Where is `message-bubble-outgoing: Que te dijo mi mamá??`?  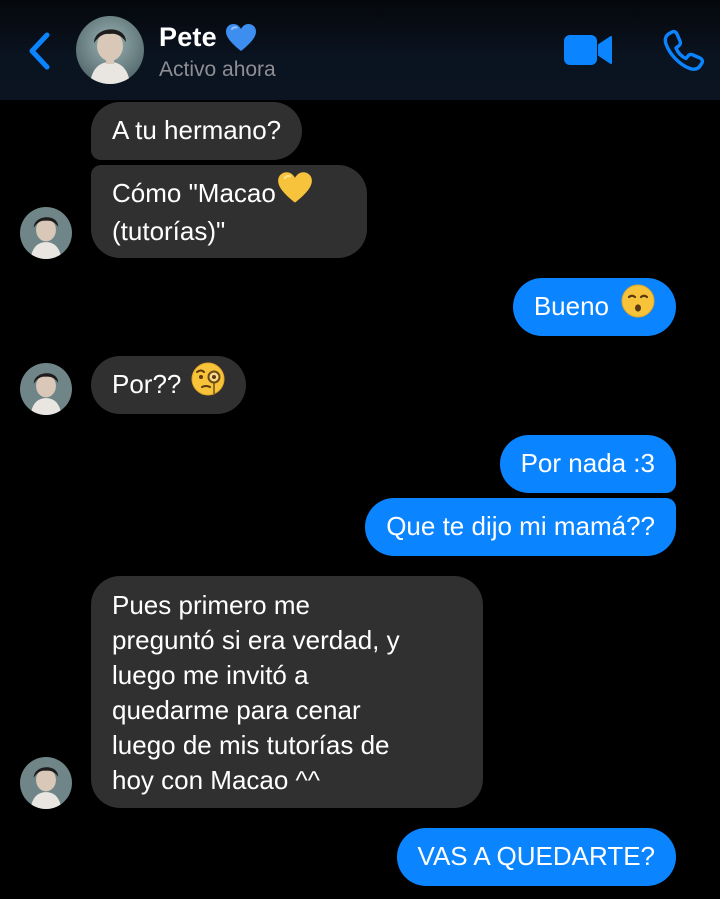 message-bubble-outgoing: Que te dijo mi mamá?? is located at coordinates (520, 527).